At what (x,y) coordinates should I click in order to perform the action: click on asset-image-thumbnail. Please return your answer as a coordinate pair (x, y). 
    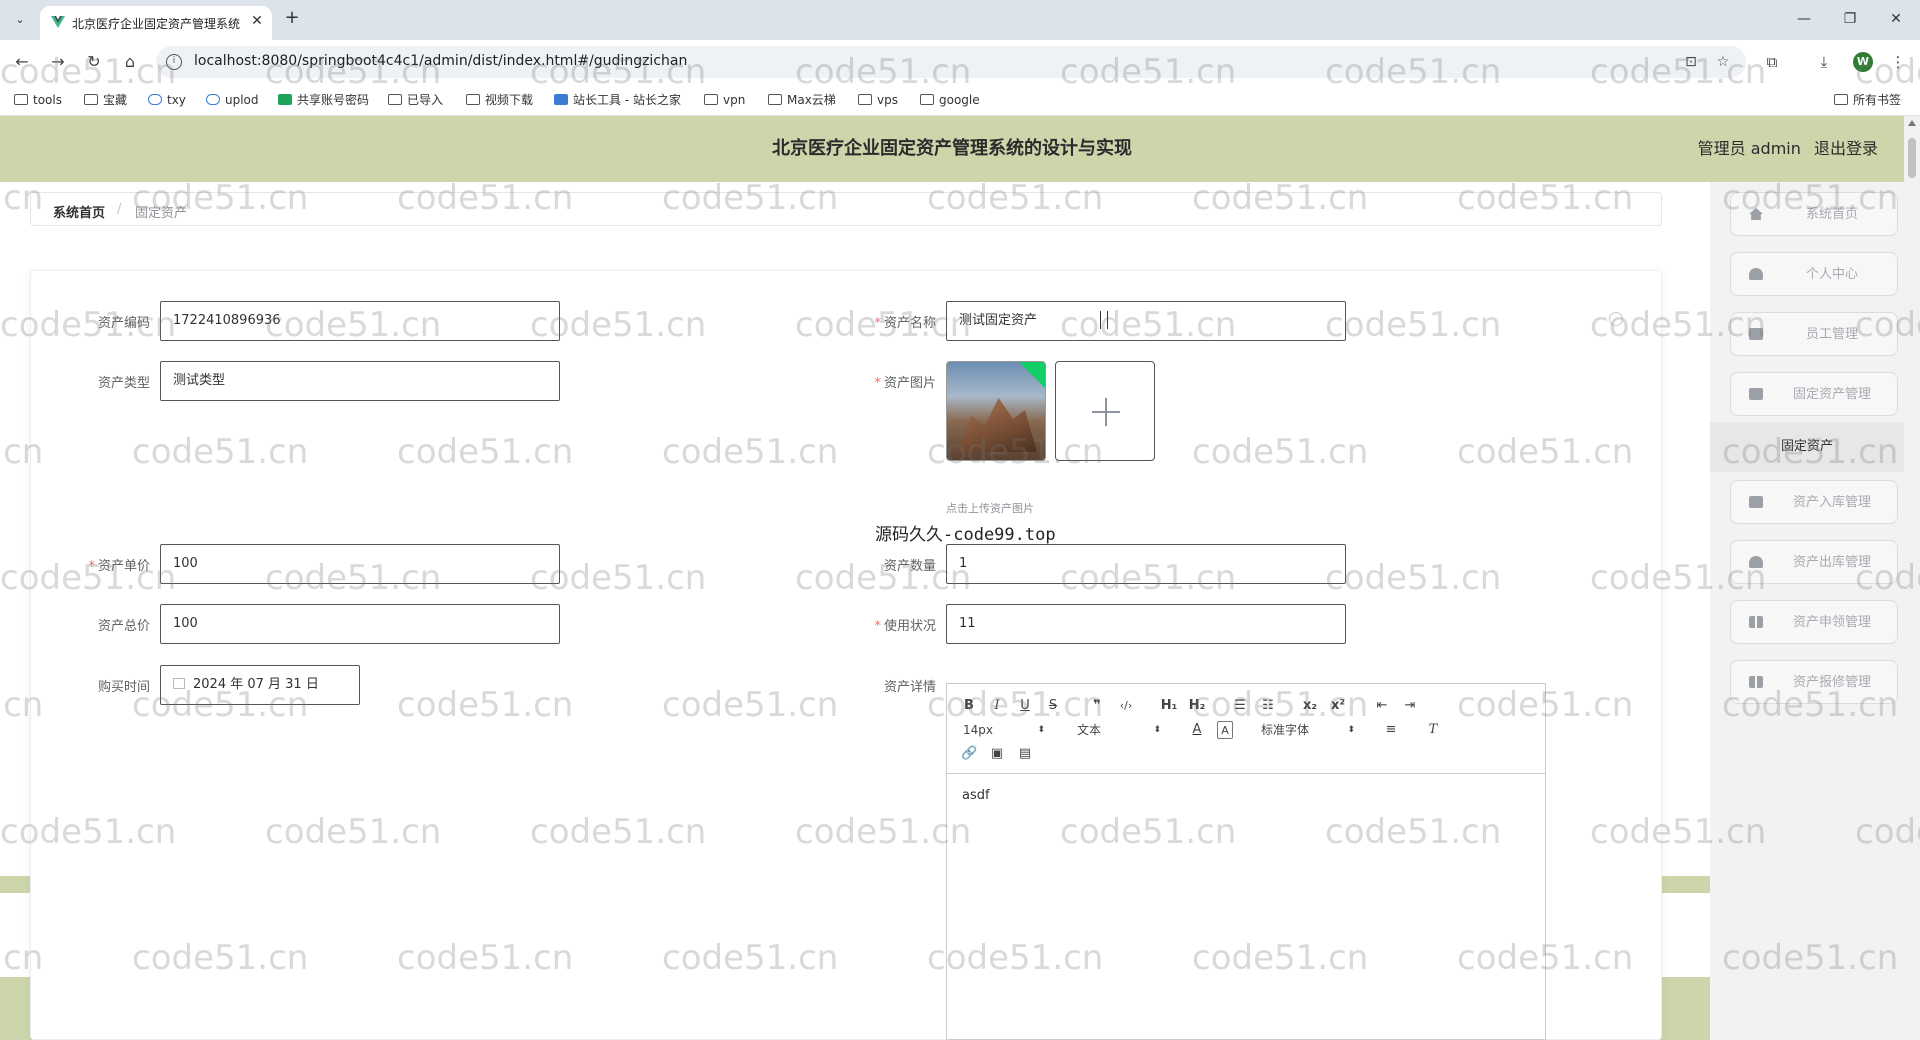
    Looking at the image, I should click on (996, 411).